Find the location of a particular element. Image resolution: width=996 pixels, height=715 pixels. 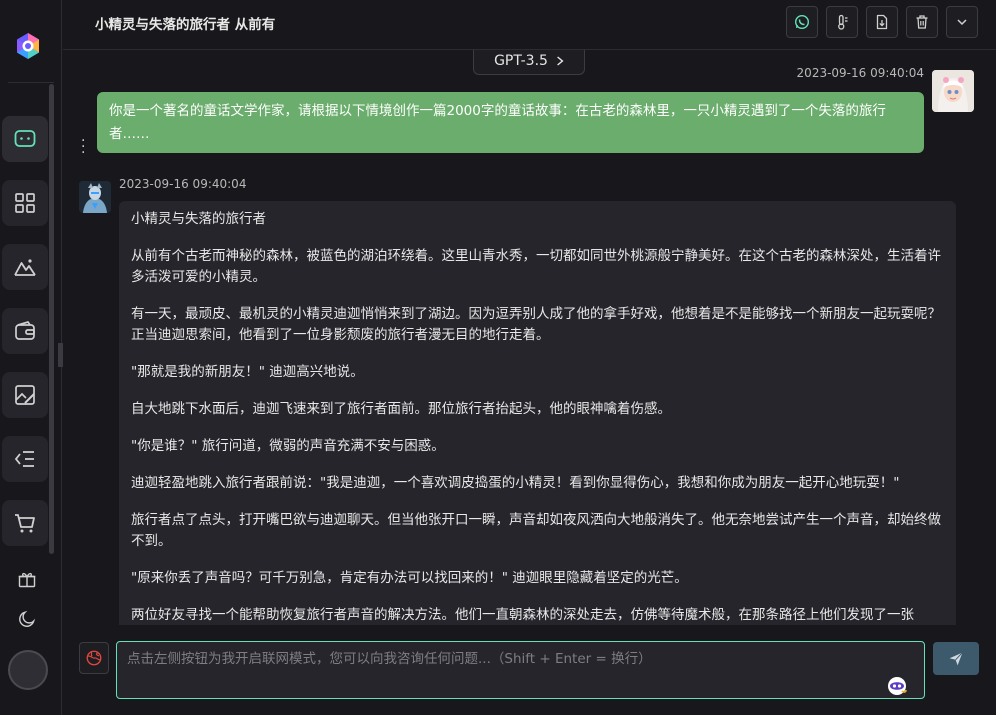

user-message-avatar is located at coordinates (953, 91).